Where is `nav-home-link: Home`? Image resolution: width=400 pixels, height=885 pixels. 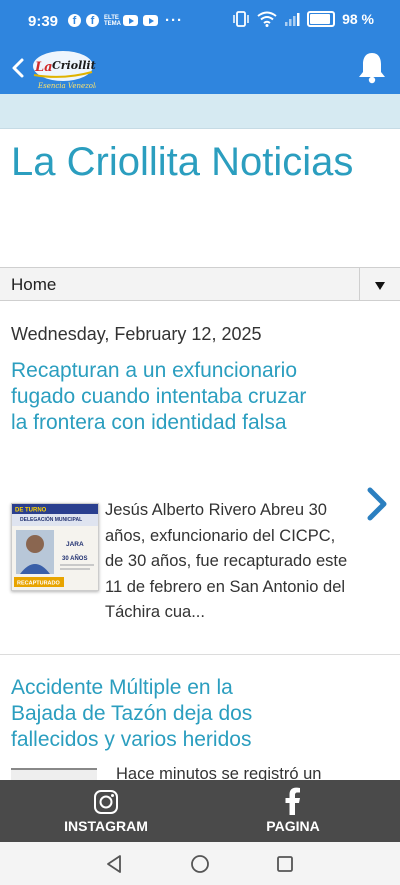 nav-home-link: Home is located at coordinates (33, 285).